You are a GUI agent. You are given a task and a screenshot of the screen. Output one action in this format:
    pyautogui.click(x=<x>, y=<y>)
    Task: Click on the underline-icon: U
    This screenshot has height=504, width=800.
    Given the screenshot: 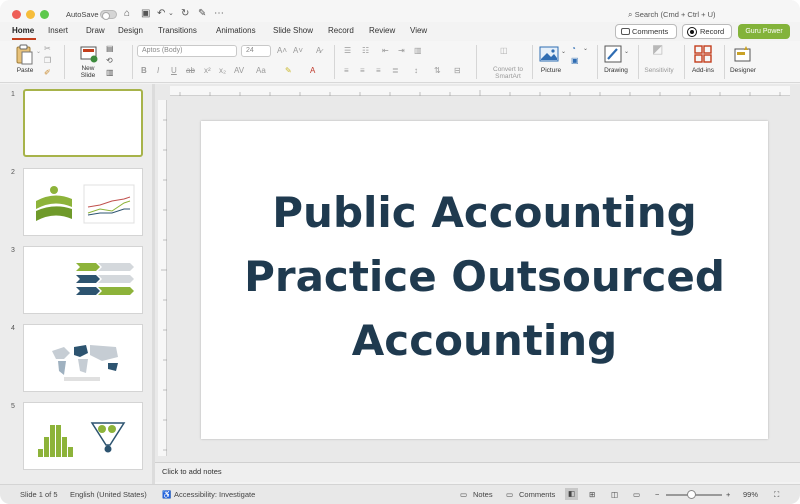 What is the action you would take?
    pyautogui.click(x=174, y=71)
    